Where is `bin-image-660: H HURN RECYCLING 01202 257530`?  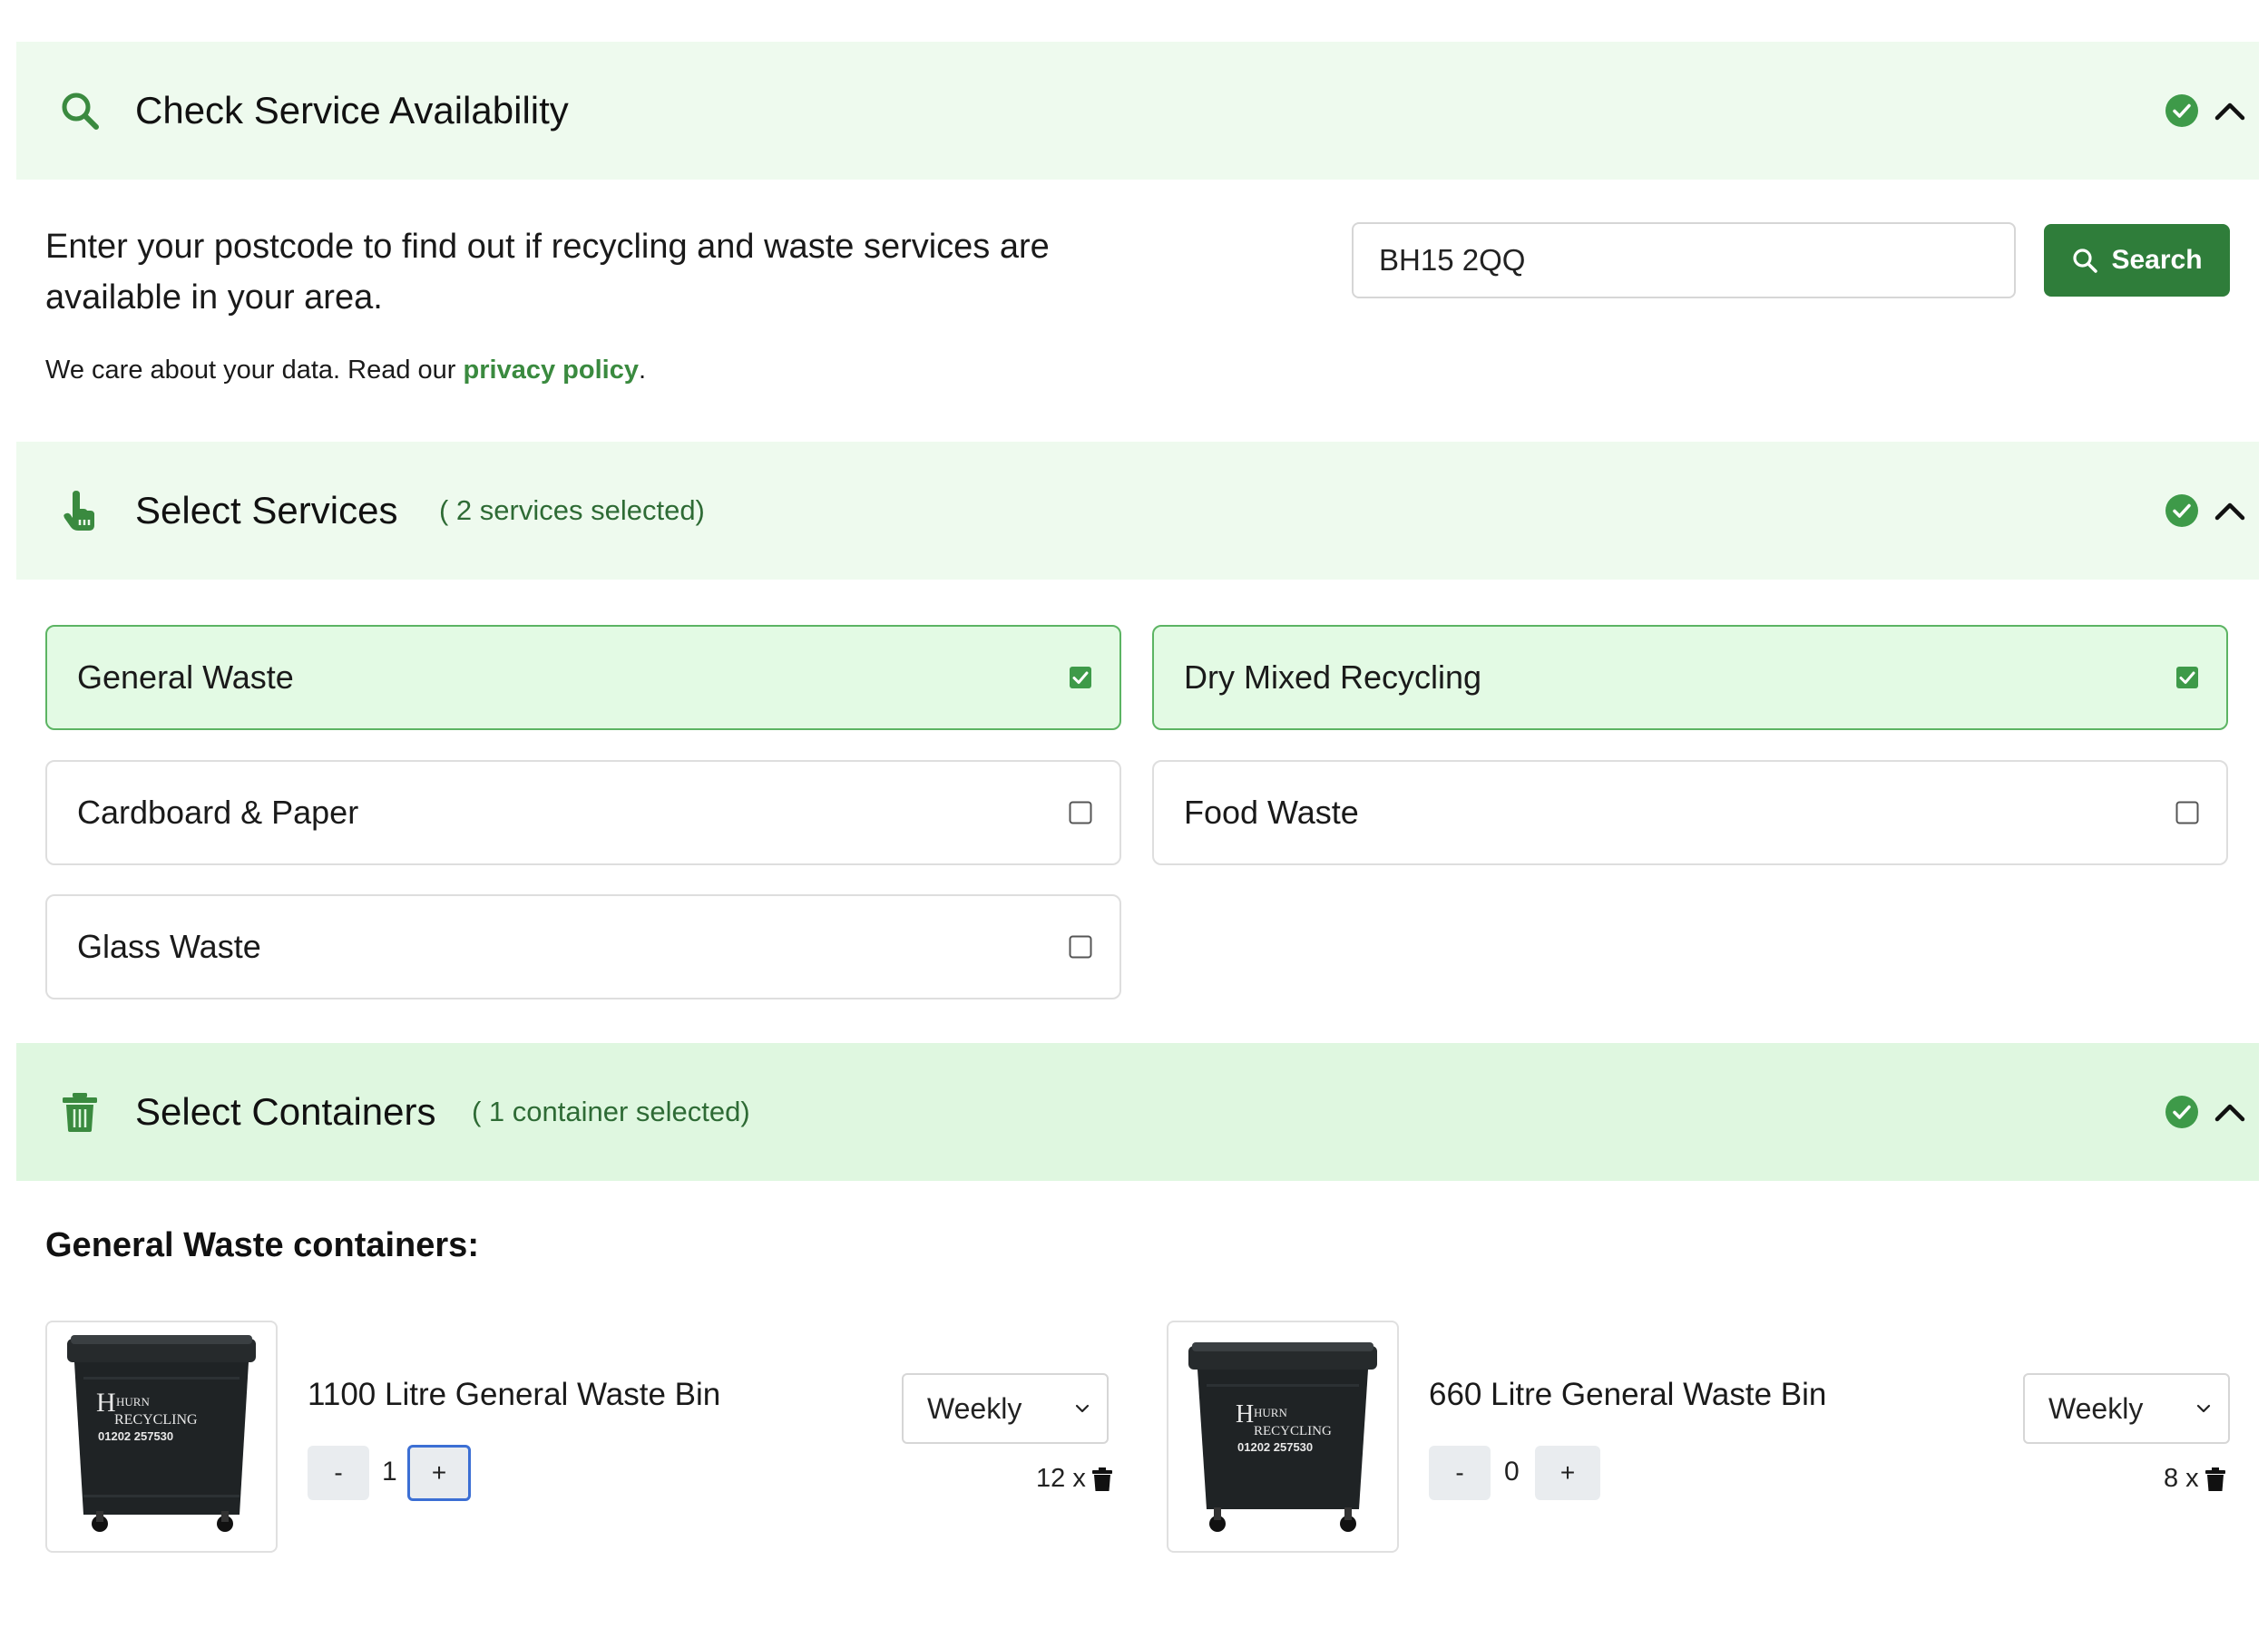 bin-image-660: H HURN RECYCLING 01202 257530 is located at coordinates (1283, 1437).